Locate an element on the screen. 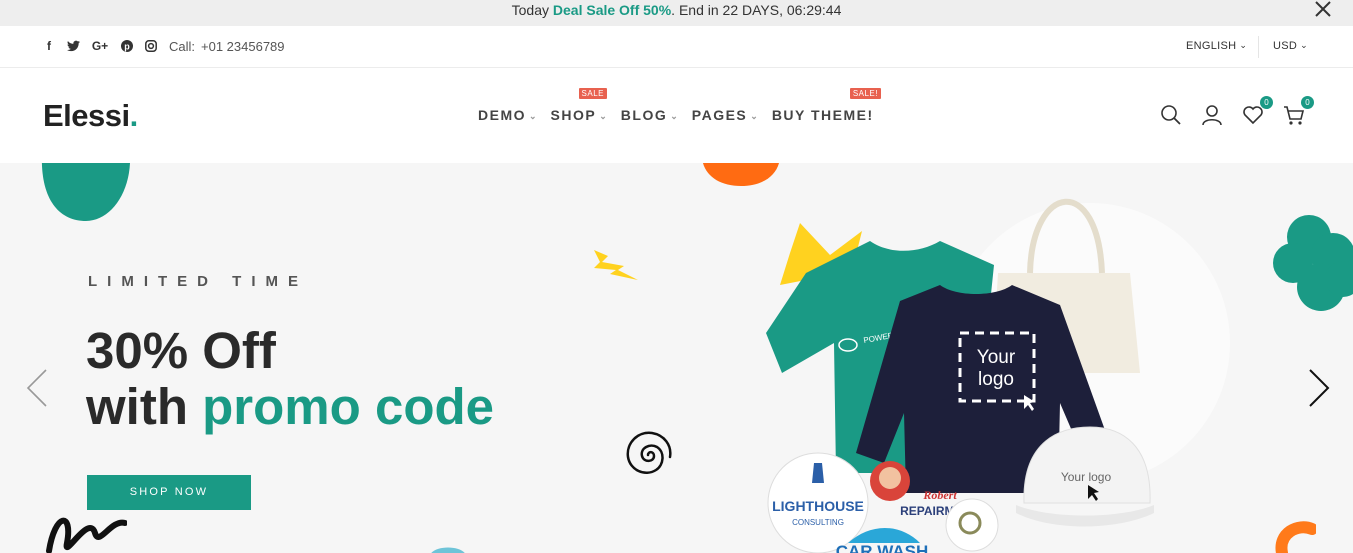 This screenshot has height=553, width=1353. call-info: Call: +01 23456789 is located at coordinates (227, 46).